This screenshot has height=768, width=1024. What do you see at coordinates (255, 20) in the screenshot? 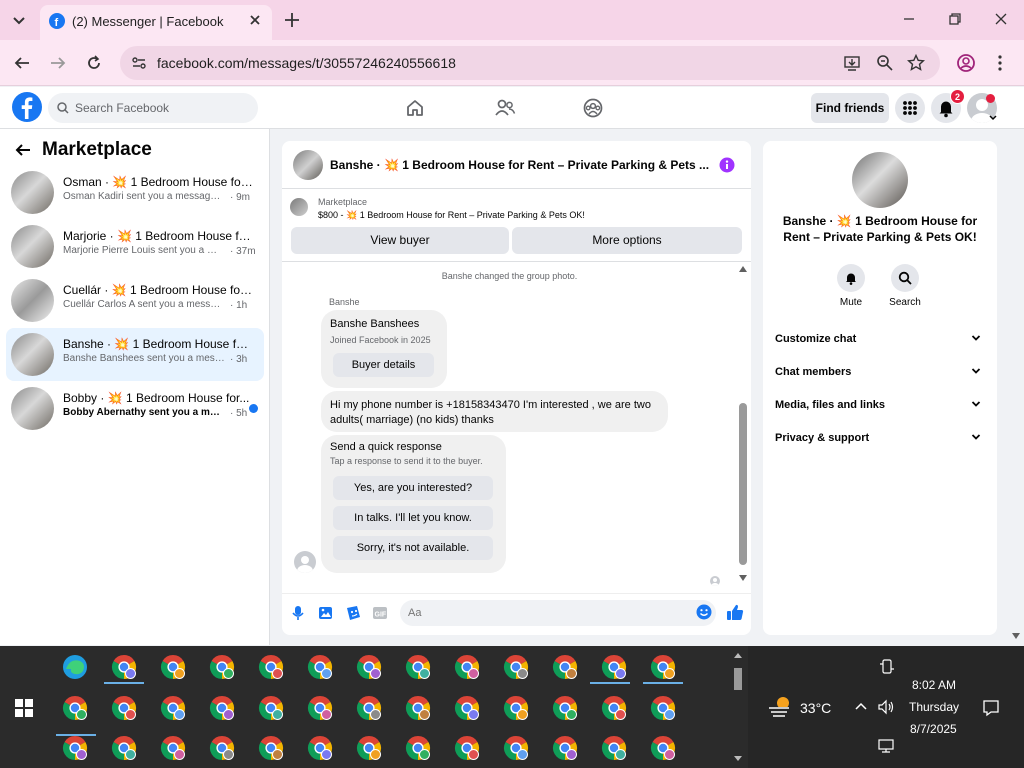
I see `tab-close-icon` at bounding box center [255, 20].